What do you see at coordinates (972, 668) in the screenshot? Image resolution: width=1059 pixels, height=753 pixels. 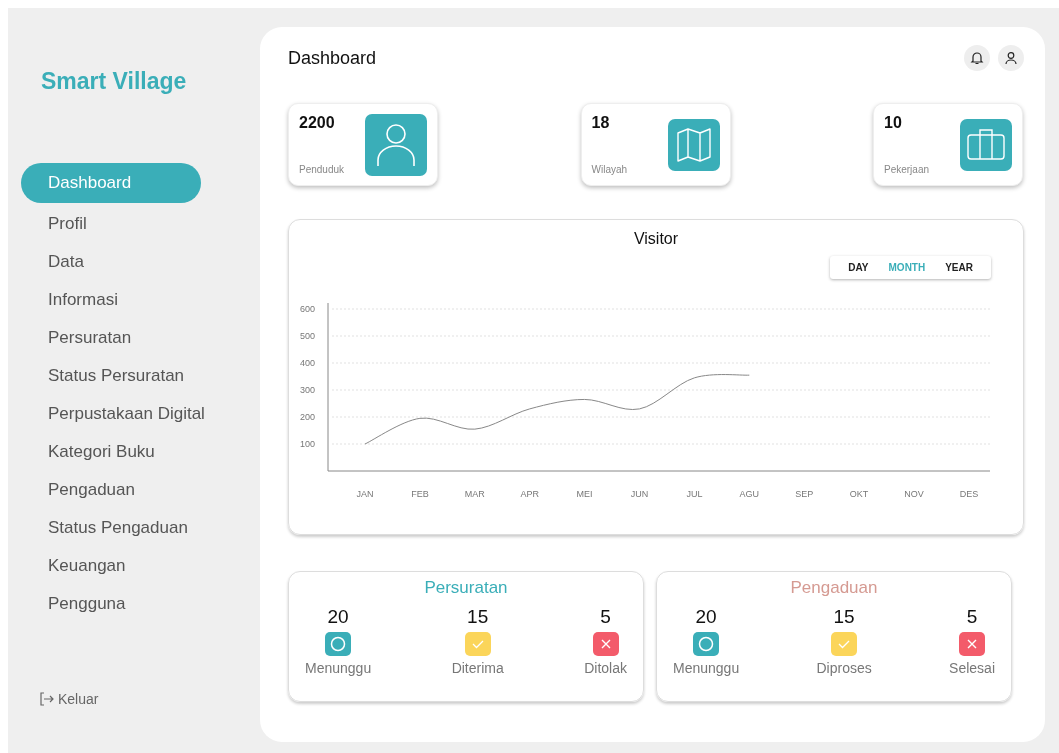 I see `status-label: Selesai` at bounding box center [972, 668].